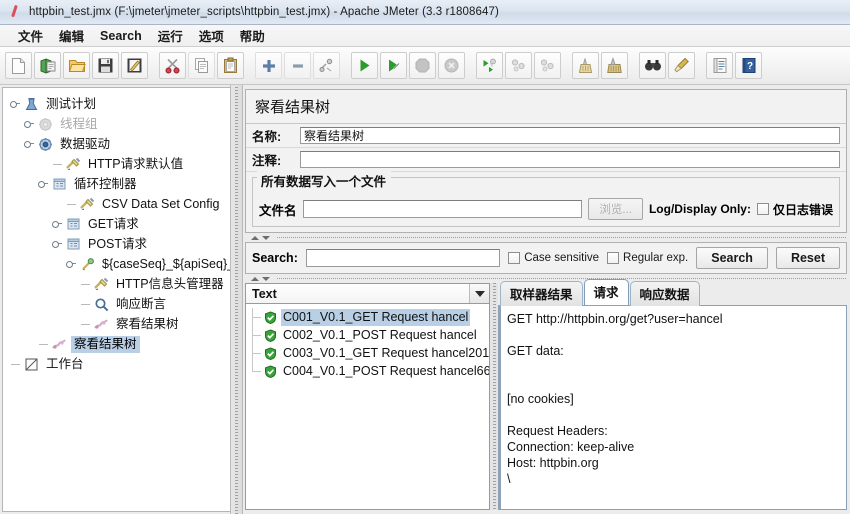  I want to click on split-grabber-top, so click(545, 237).